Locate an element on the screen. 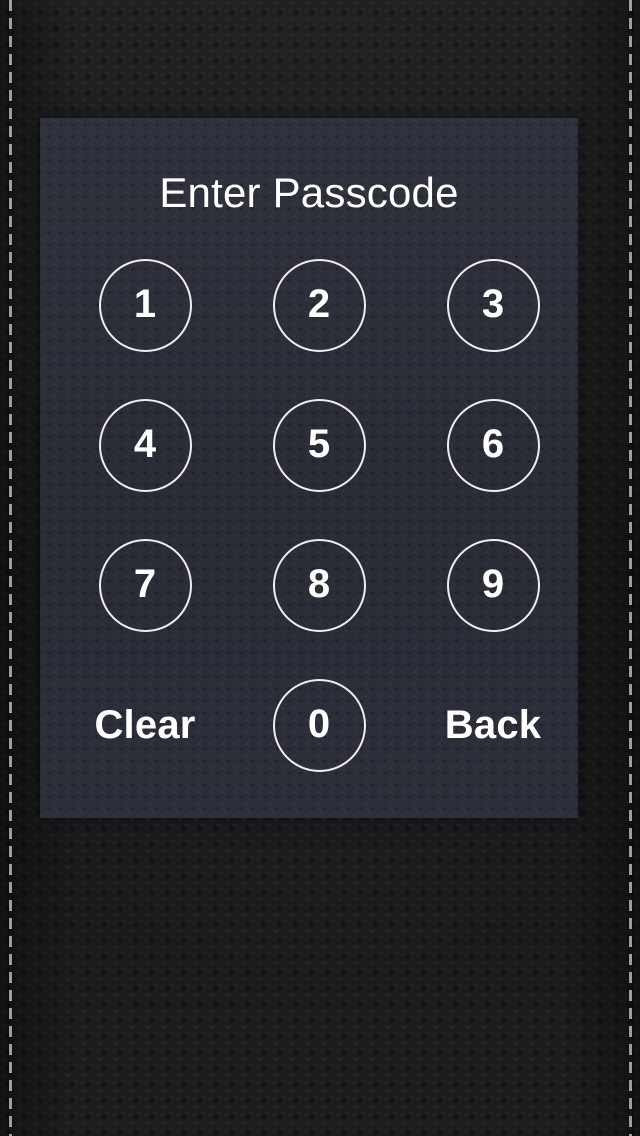 The width and height of the screenshot is (640, 1136). key-circle: 0 is located at coordinates (319, 725).